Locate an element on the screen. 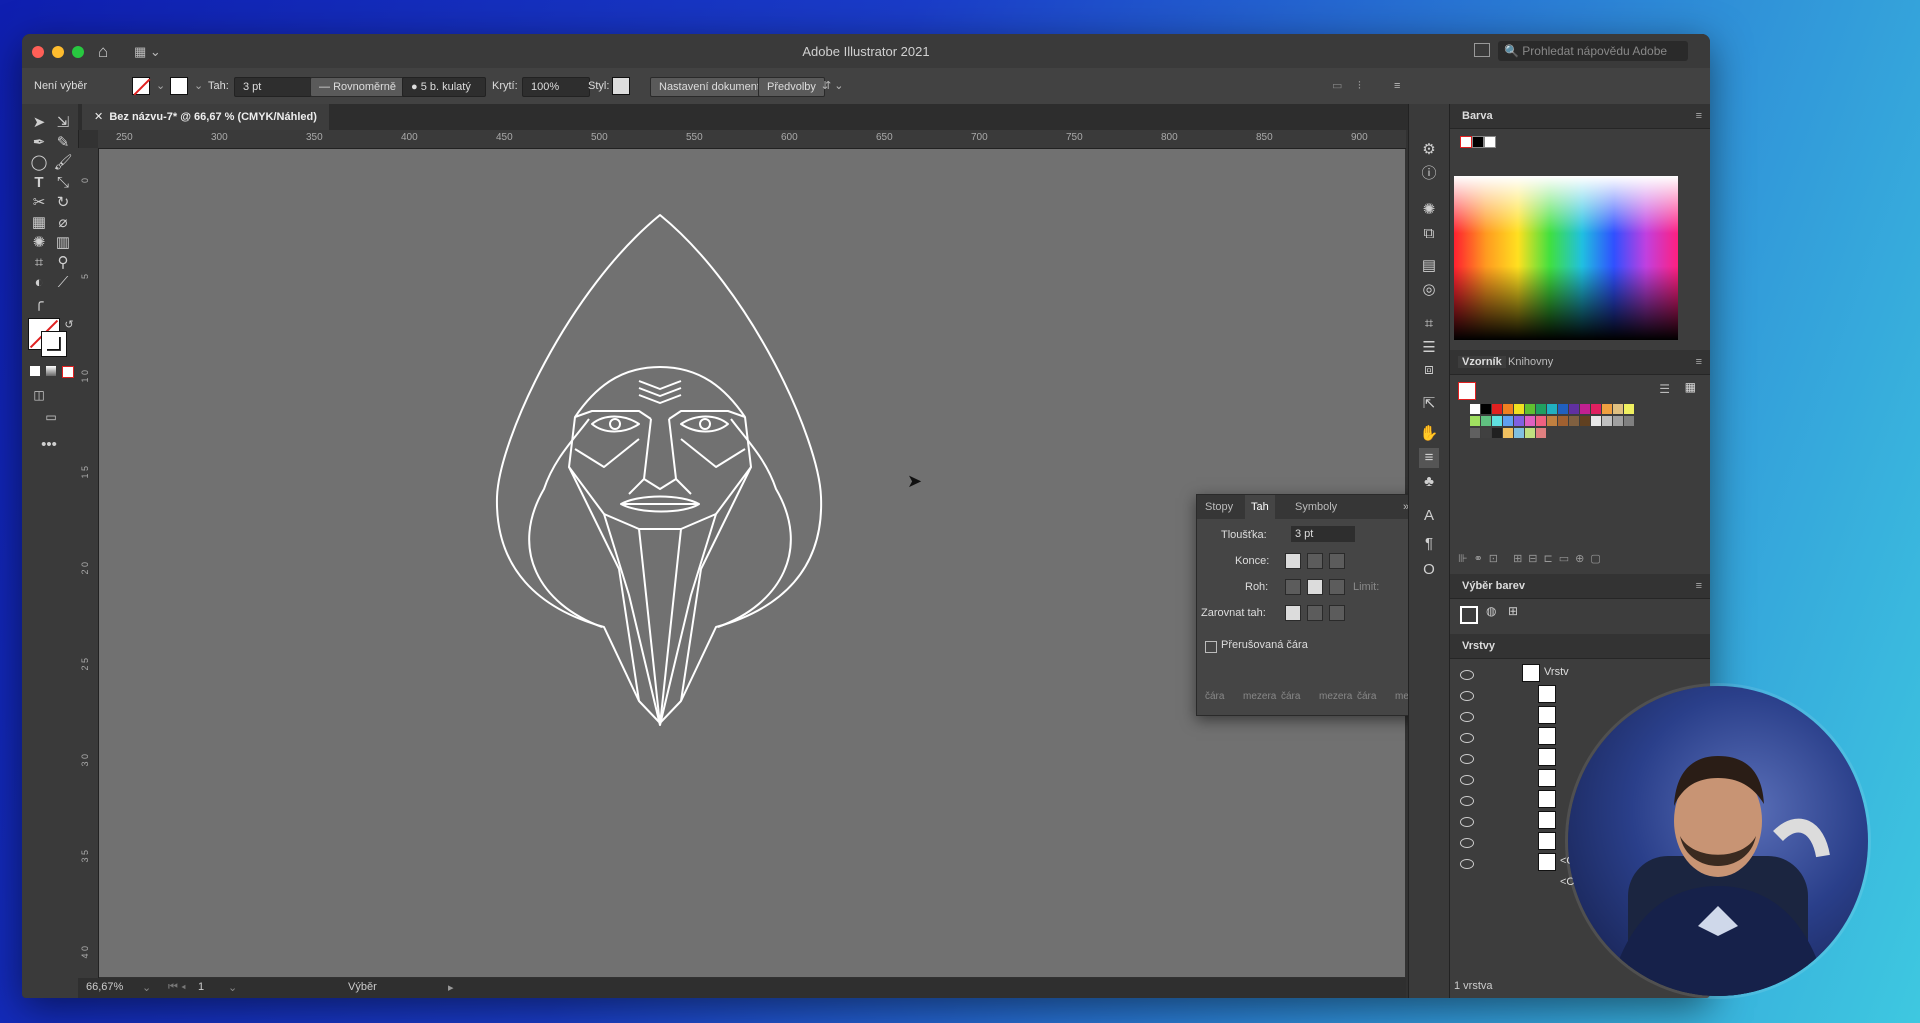 The image size is (1920, 1023). butt-cap-icon is located at coordinates (1293, 561).